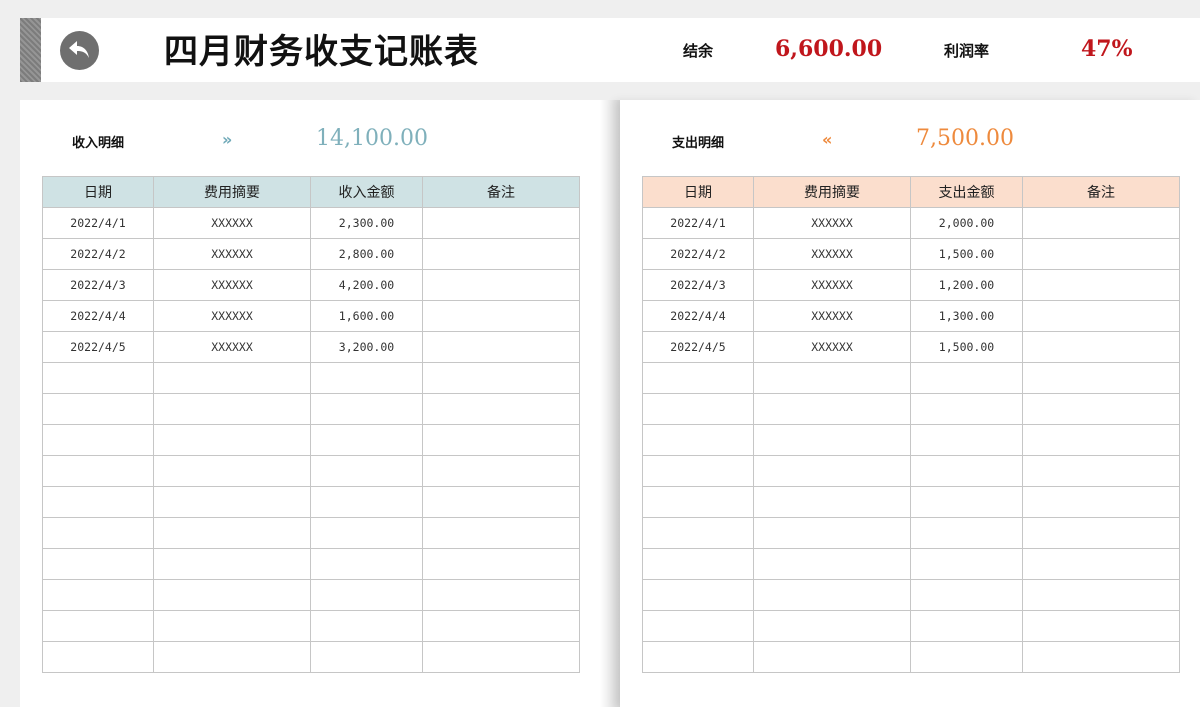  I want to click on income-amount-cell: 1,600.00, so click(366, 316).